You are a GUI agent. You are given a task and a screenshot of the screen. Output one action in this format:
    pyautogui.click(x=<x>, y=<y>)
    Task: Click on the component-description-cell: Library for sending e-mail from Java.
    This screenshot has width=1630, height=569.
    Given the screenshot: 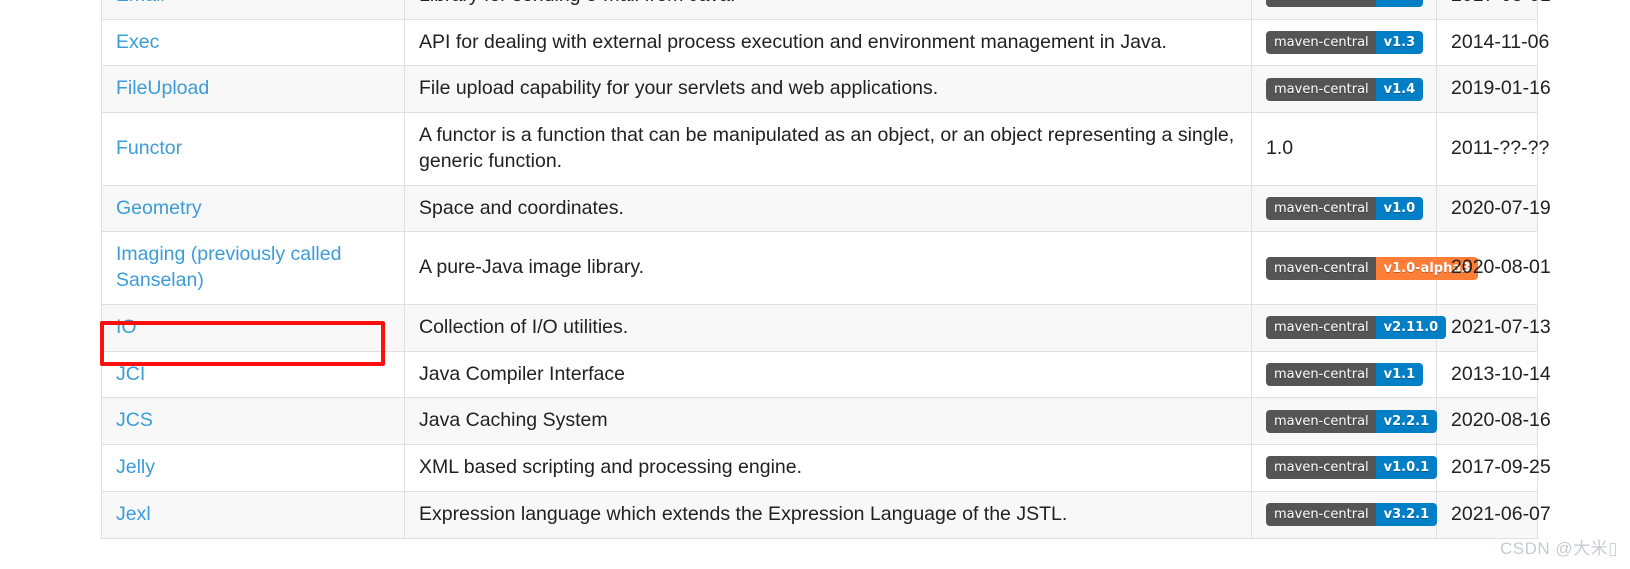 What is the action you would take?
    pyautogui.click(x=828, y=10)
    